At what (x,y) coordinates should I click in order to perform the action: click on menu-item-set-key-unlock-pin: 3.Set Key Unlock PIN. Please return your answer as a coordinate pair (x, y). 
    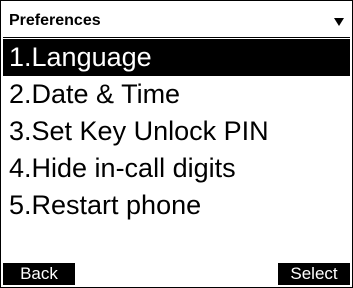
    Looking at the image, I should click on (176, 131).